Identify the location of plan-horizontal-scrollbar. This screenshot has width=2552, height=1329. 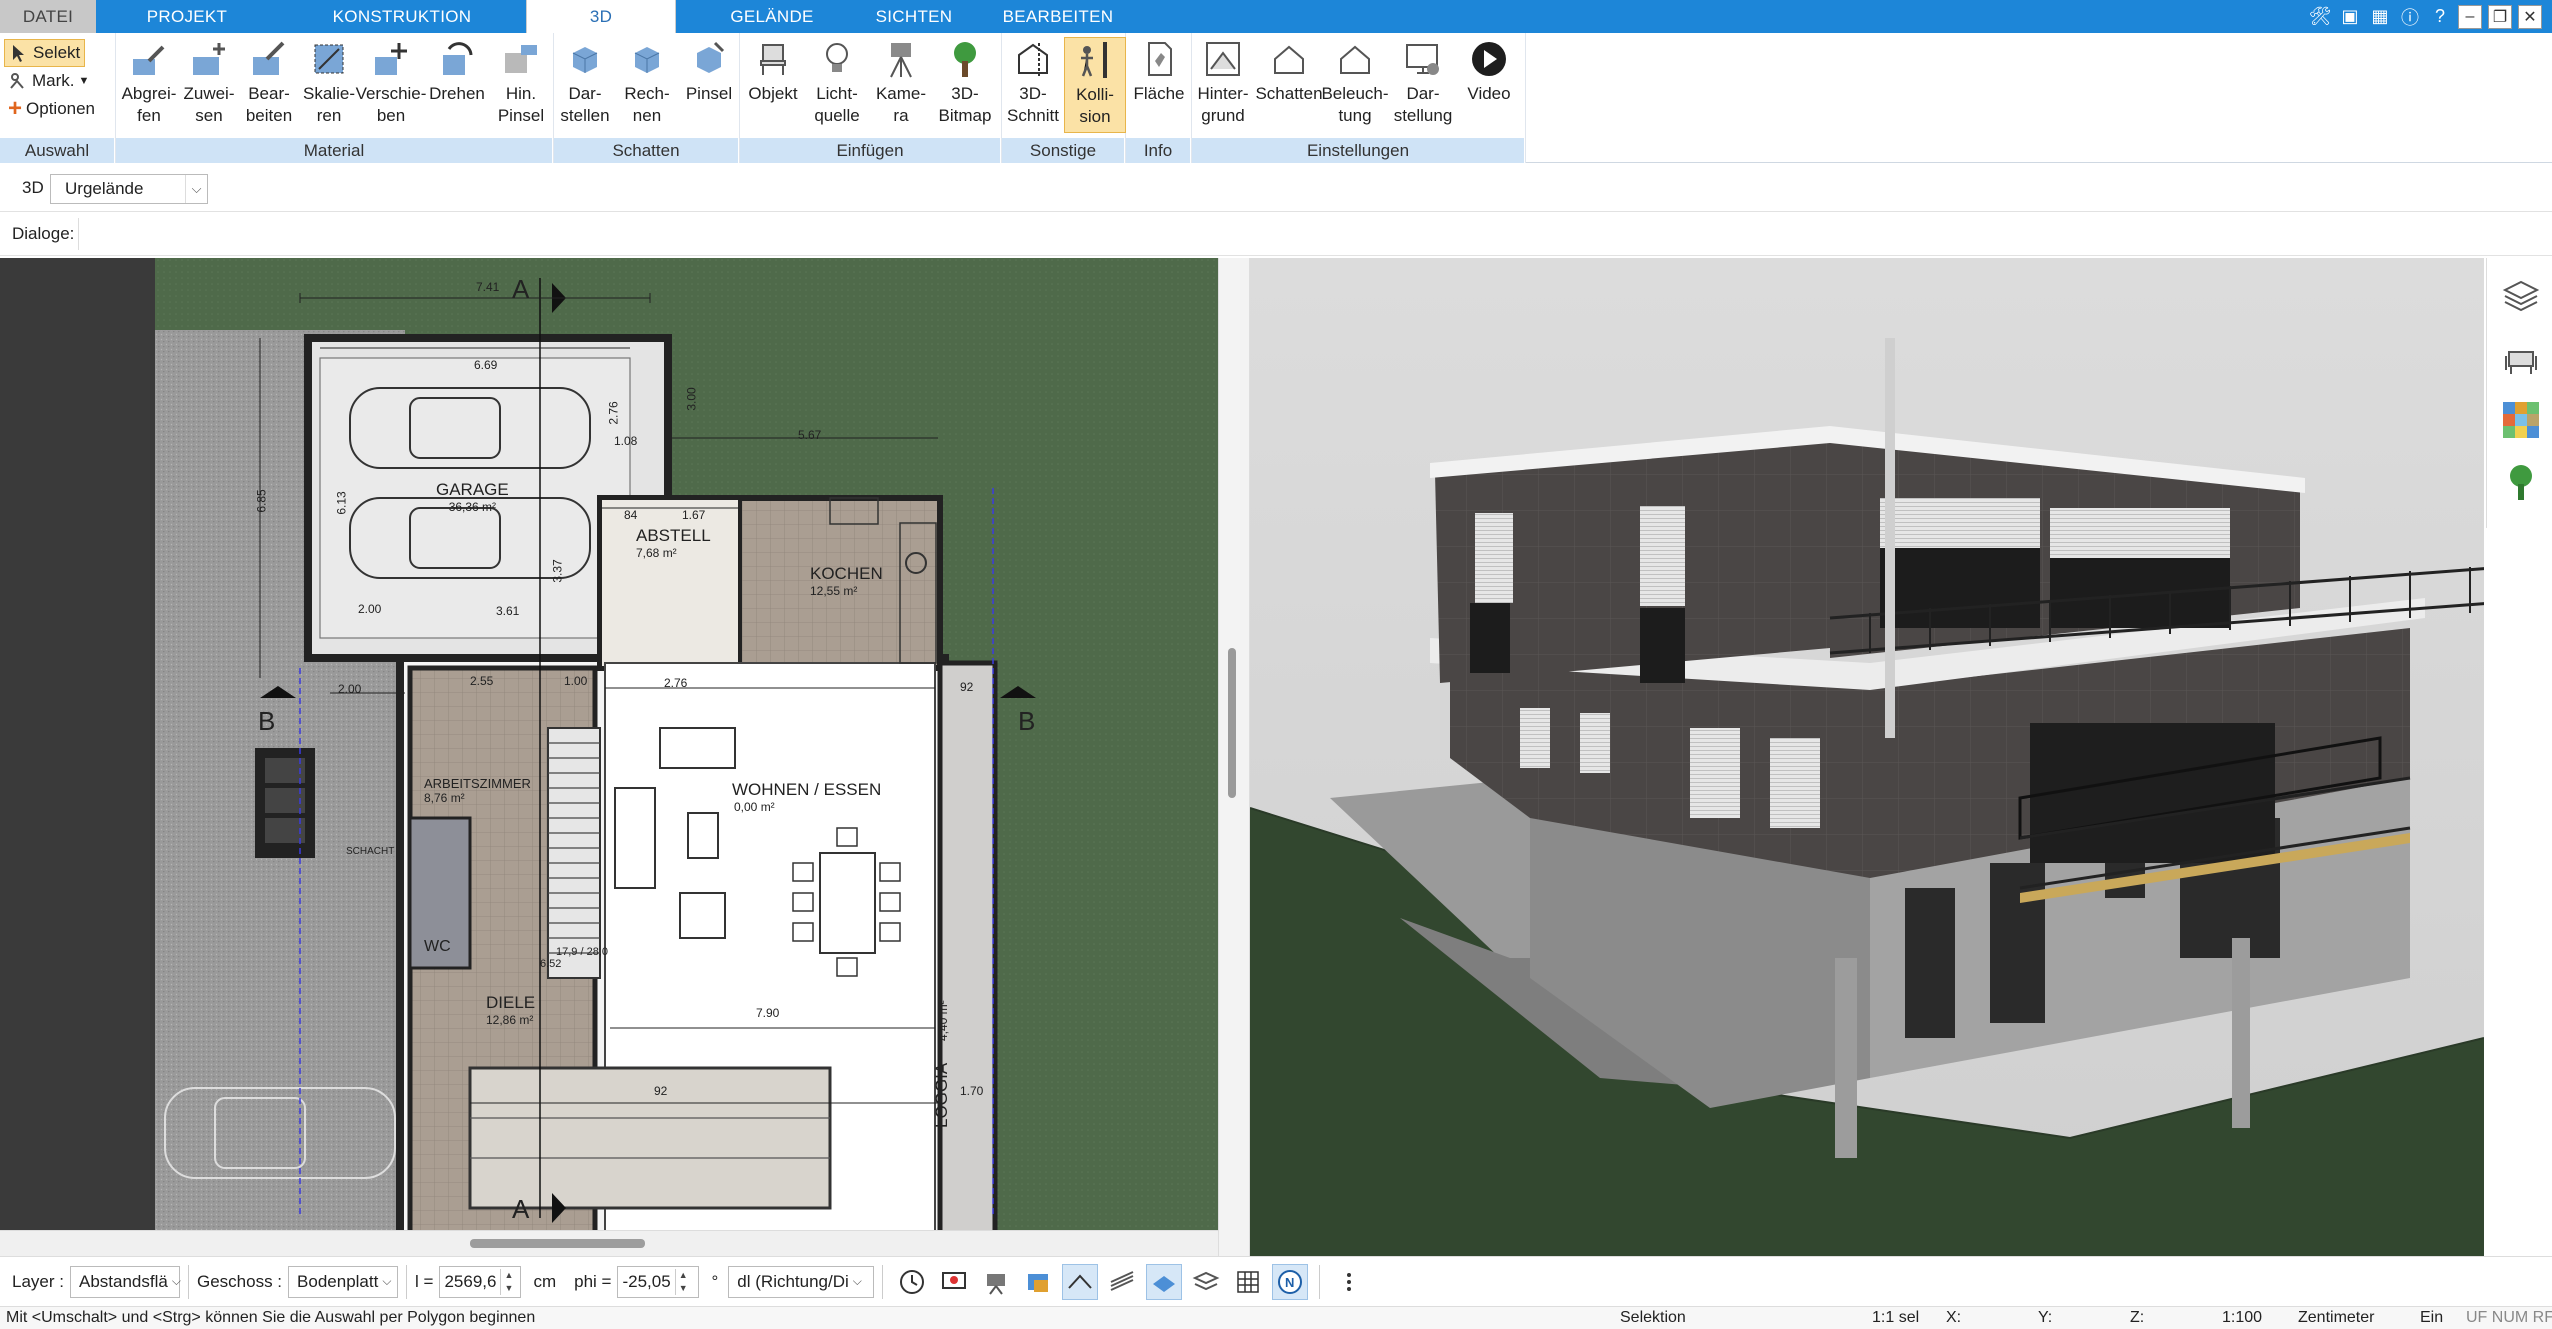
(609, 1243).